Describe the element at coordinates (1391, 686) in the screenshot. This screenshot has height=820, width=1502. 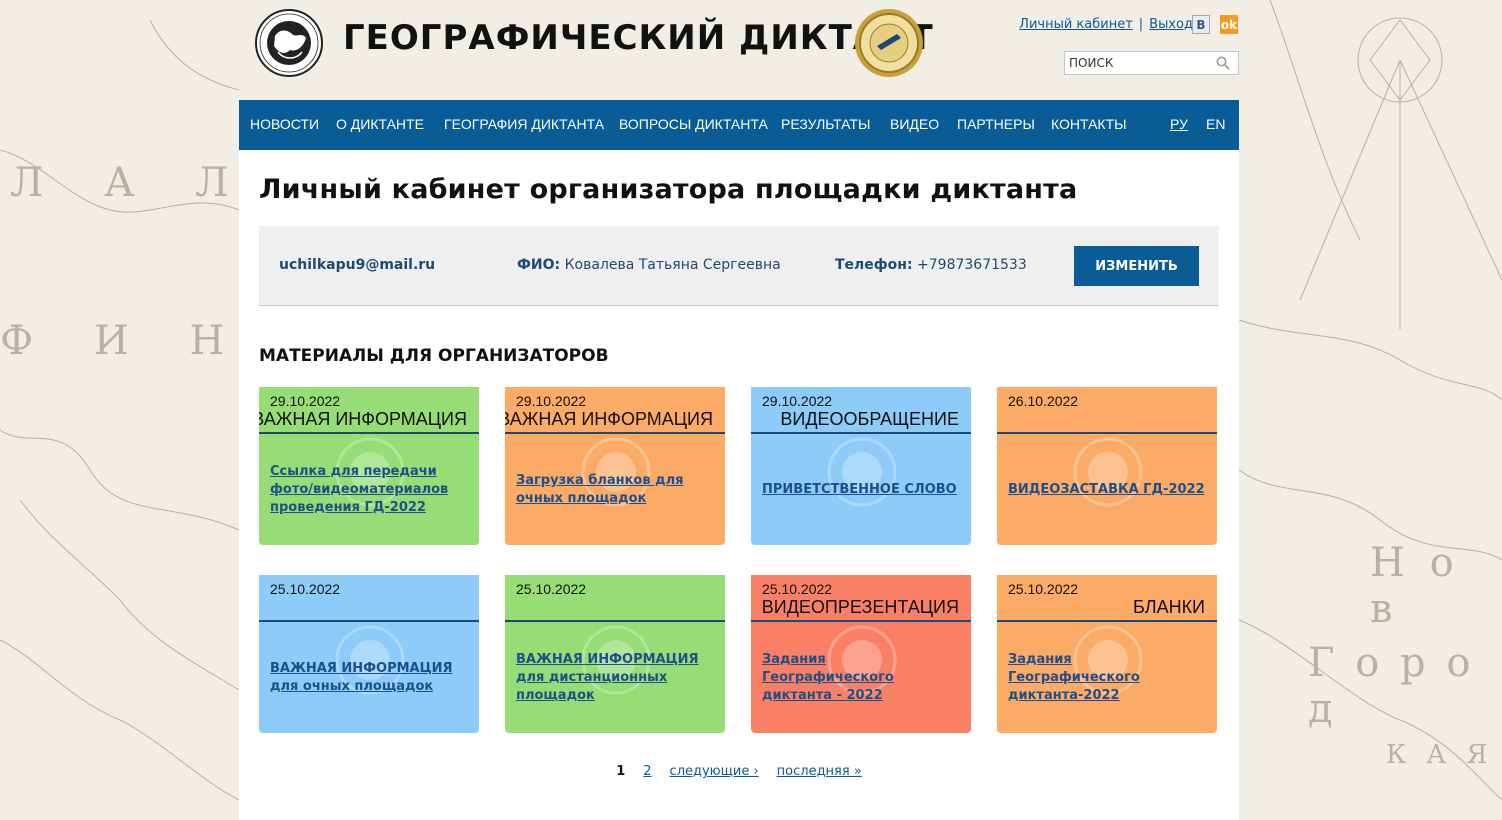
I see `map-word-4: Г о р о д` at that location.